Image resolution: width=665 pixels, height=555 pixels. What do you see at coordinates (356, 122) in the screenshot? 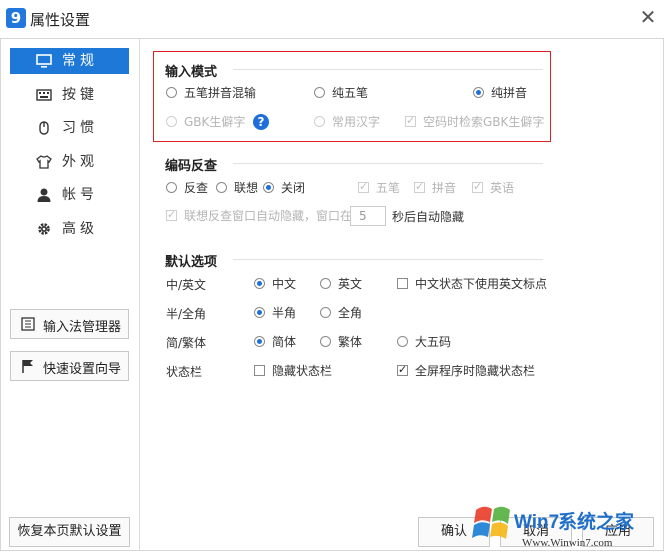
I see `radio-label: 常用汉字` at bounding box center [356, 122].